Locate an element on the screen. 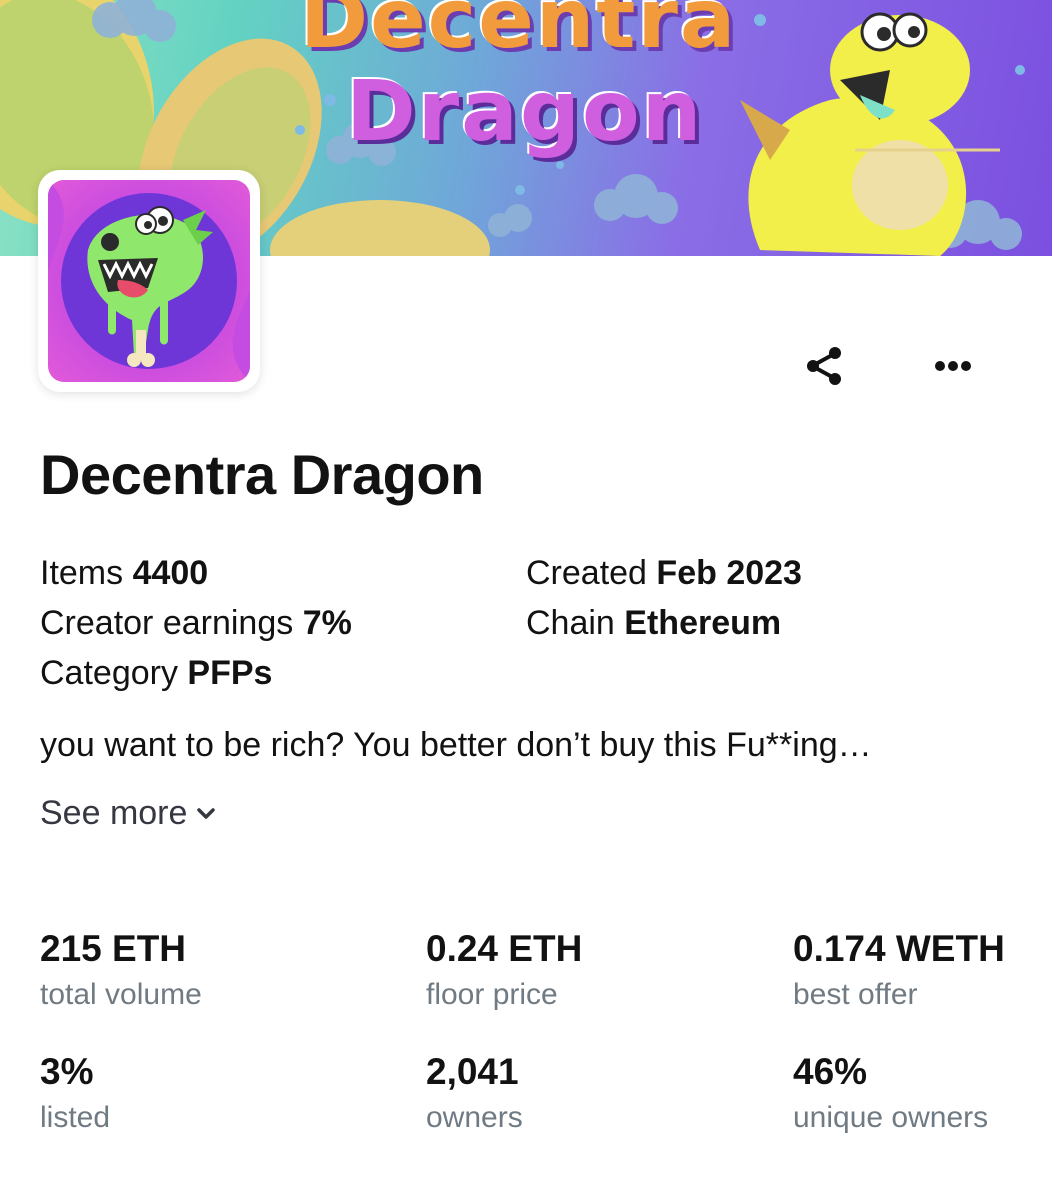 This screenshot has height=1200, width=1052. detail-items-label: Items is located at coordinates (82, 573).